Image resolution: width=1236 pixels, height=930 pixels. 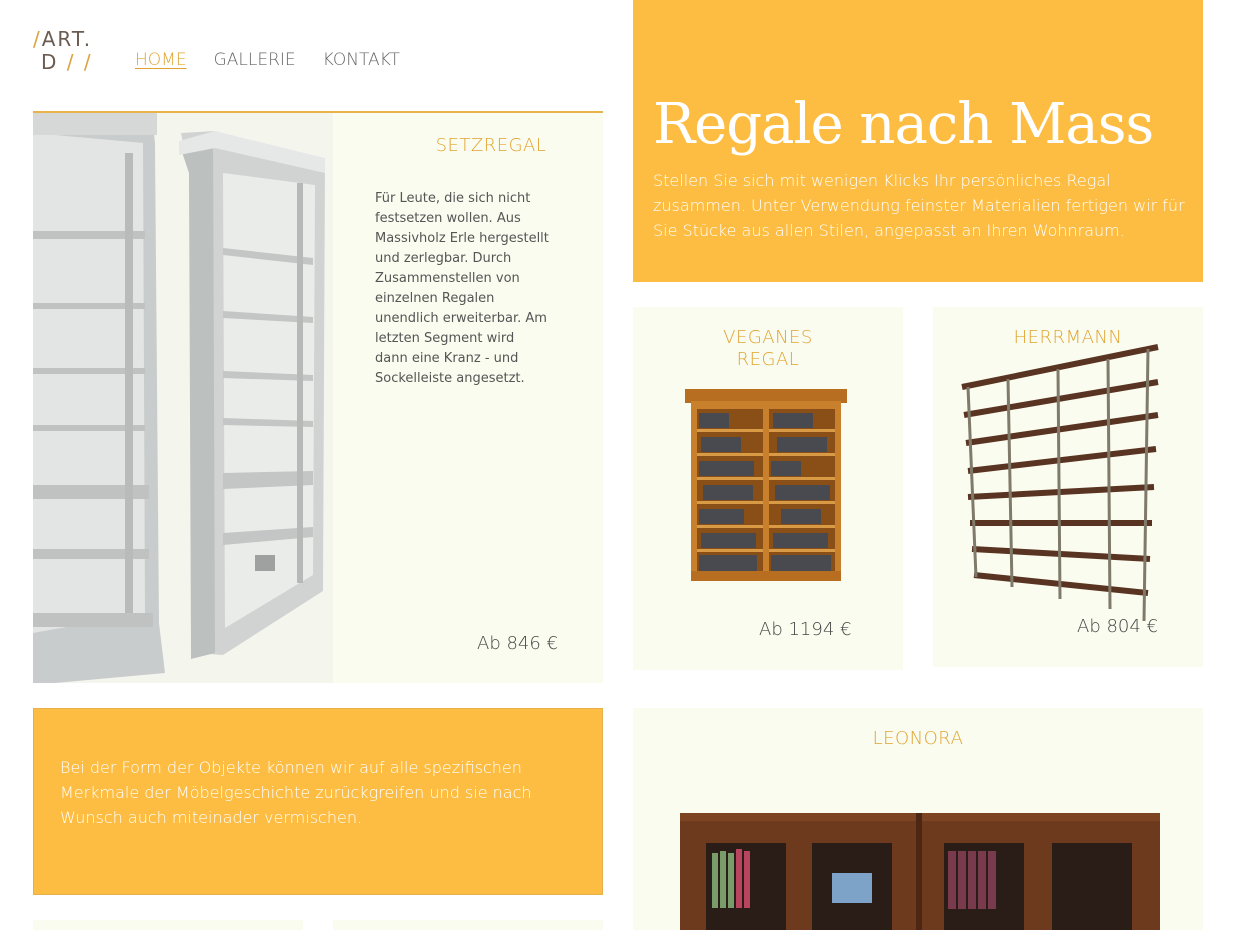 I want to click on logo-slash: /, so click(x=37, y=39).